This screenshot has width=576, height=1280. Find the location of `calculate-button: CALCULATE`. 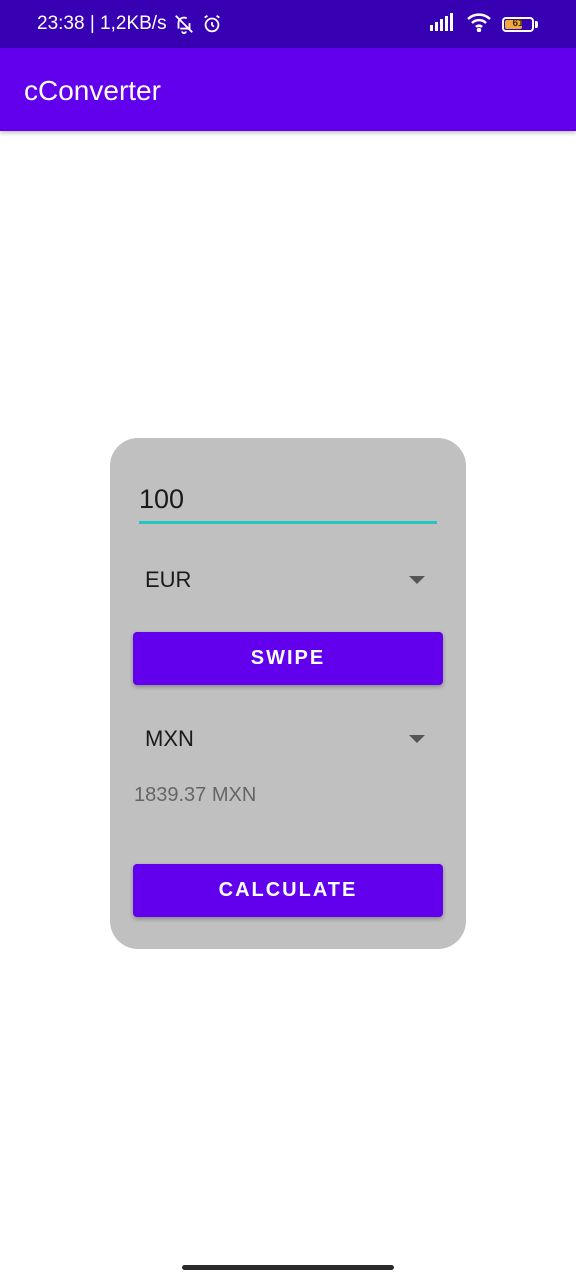

calculate-button: CALCULATE is located at coordinates (288, 890).